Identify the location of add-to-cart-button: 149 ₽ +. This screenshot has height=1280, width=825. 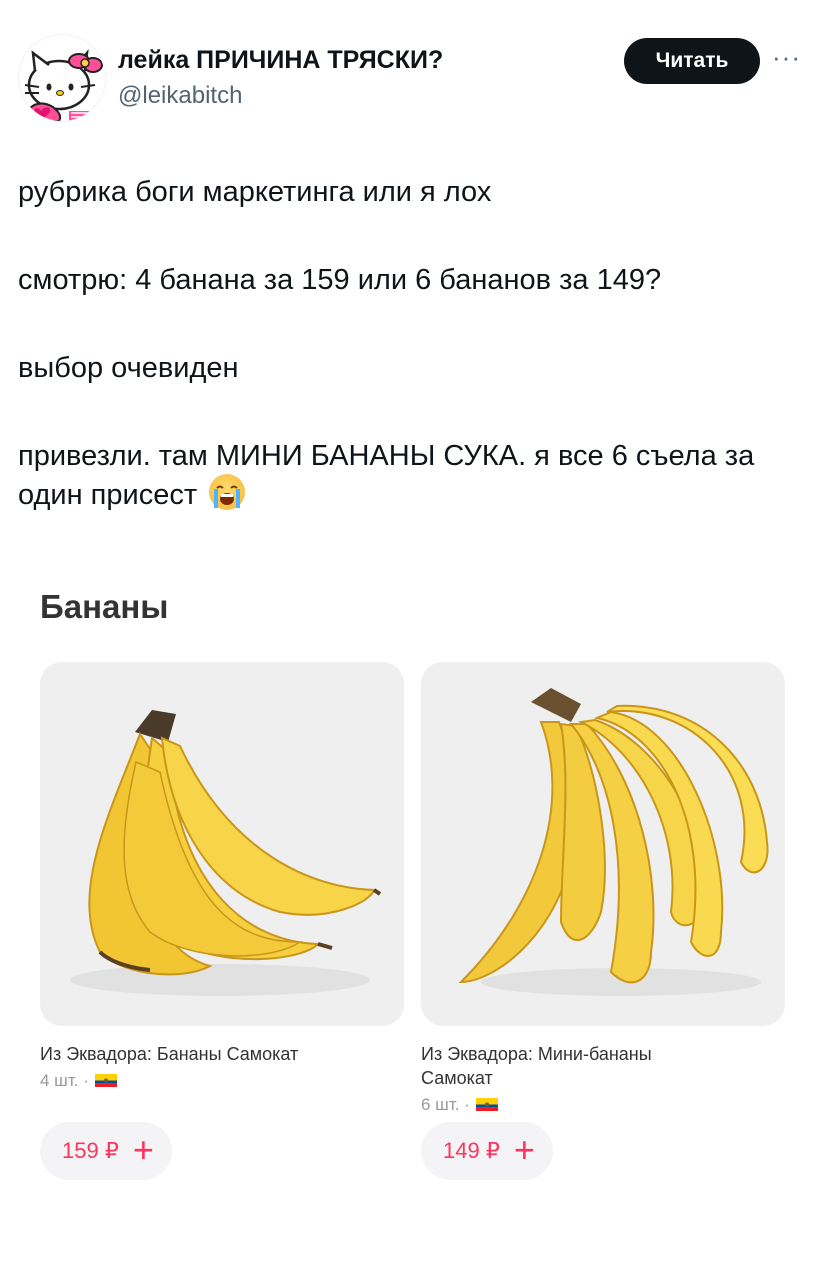
(487, 1151).